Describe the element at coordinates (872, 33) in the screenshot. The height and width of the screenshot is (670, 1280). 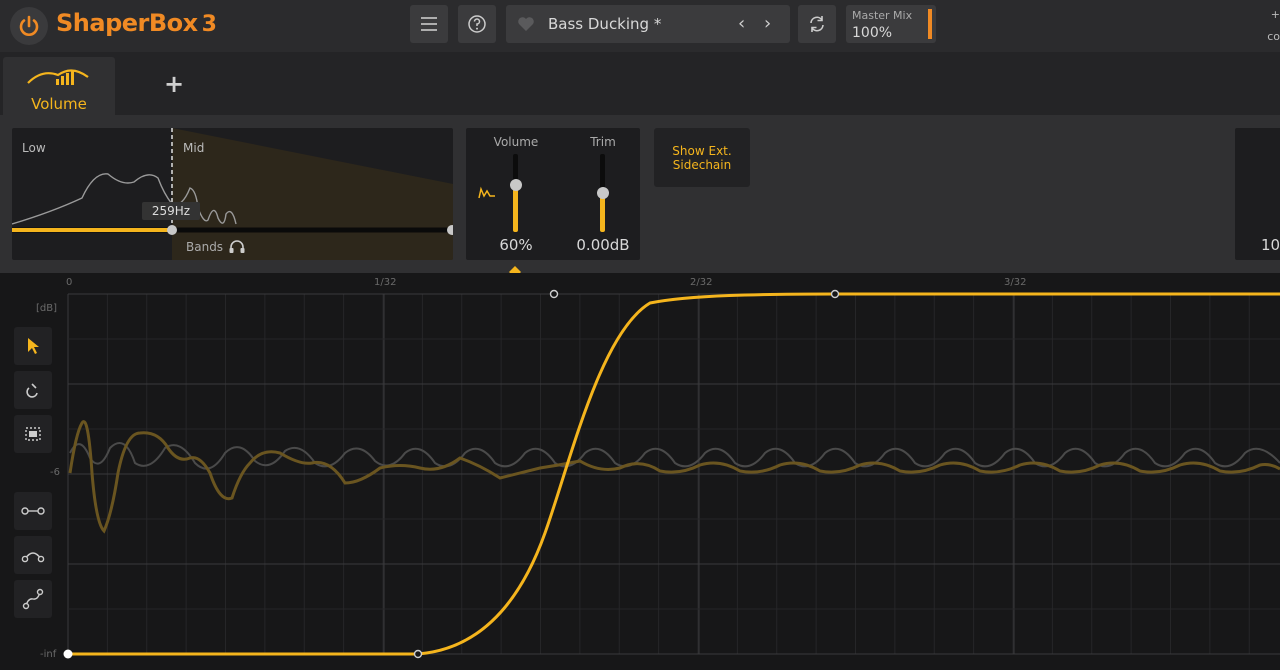
I see `master-mix-value: 100%` at that location.